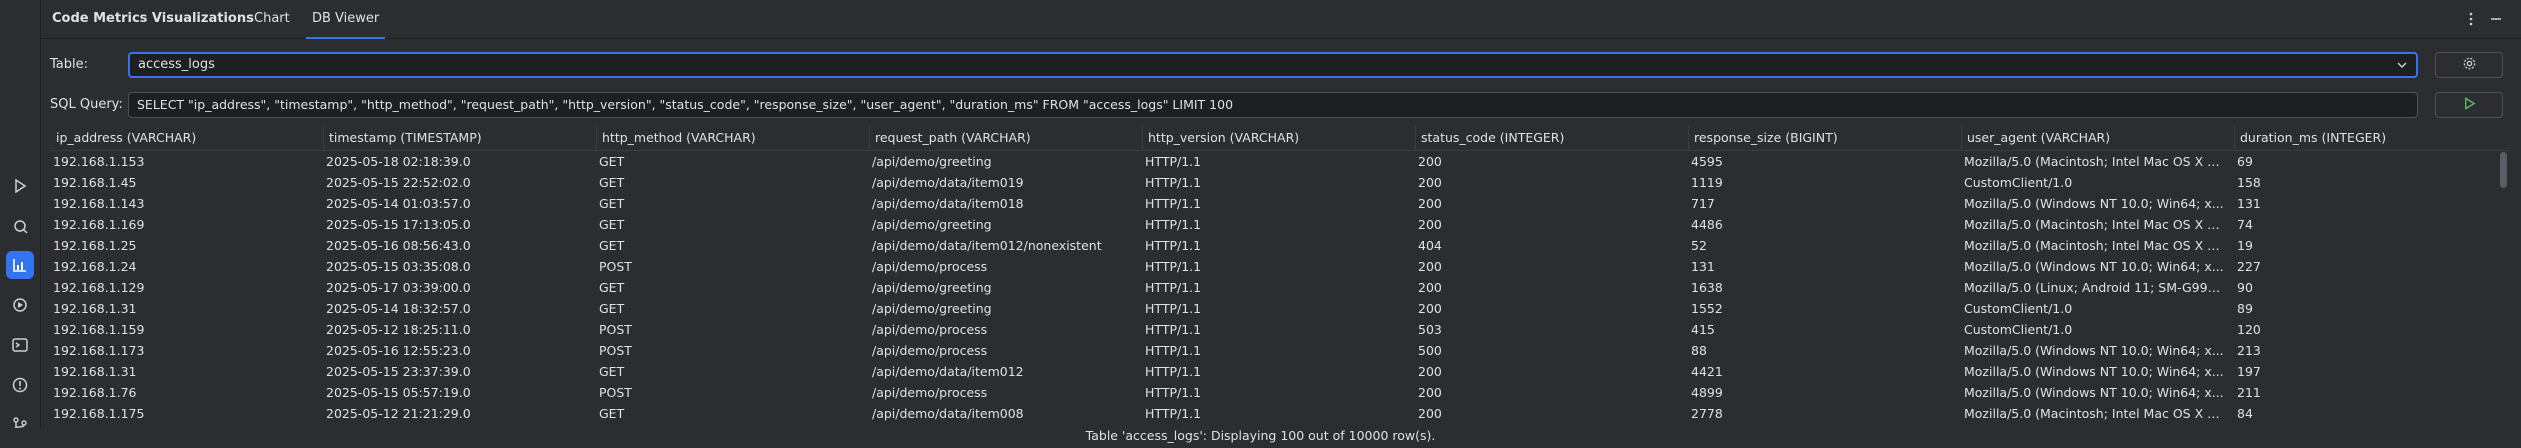  Describe the element at coordinates (1822, 371) in the screenshot. I see `table-cell: 4421` at that location.